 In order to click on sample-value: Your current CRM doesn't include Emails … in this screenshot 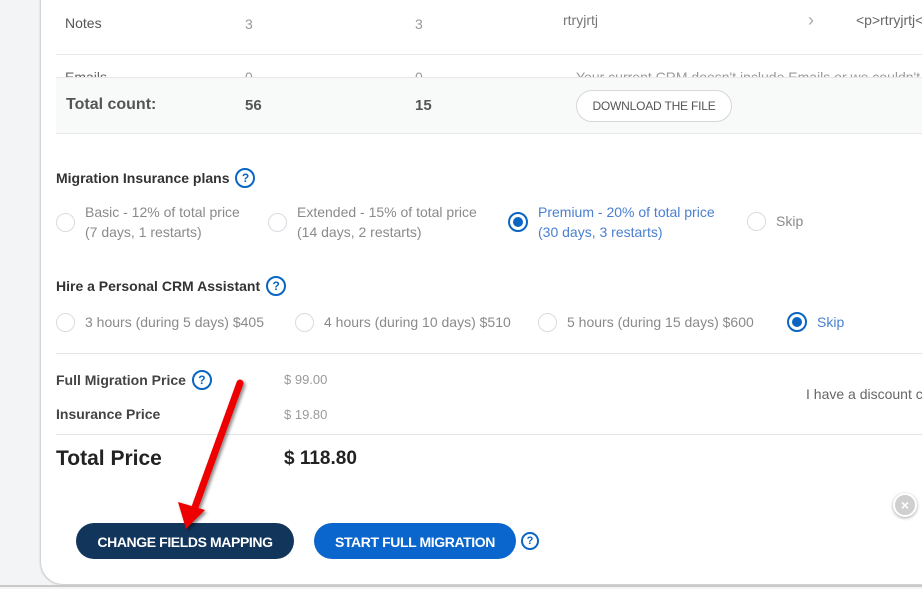, I will do `click(748, 73)`.